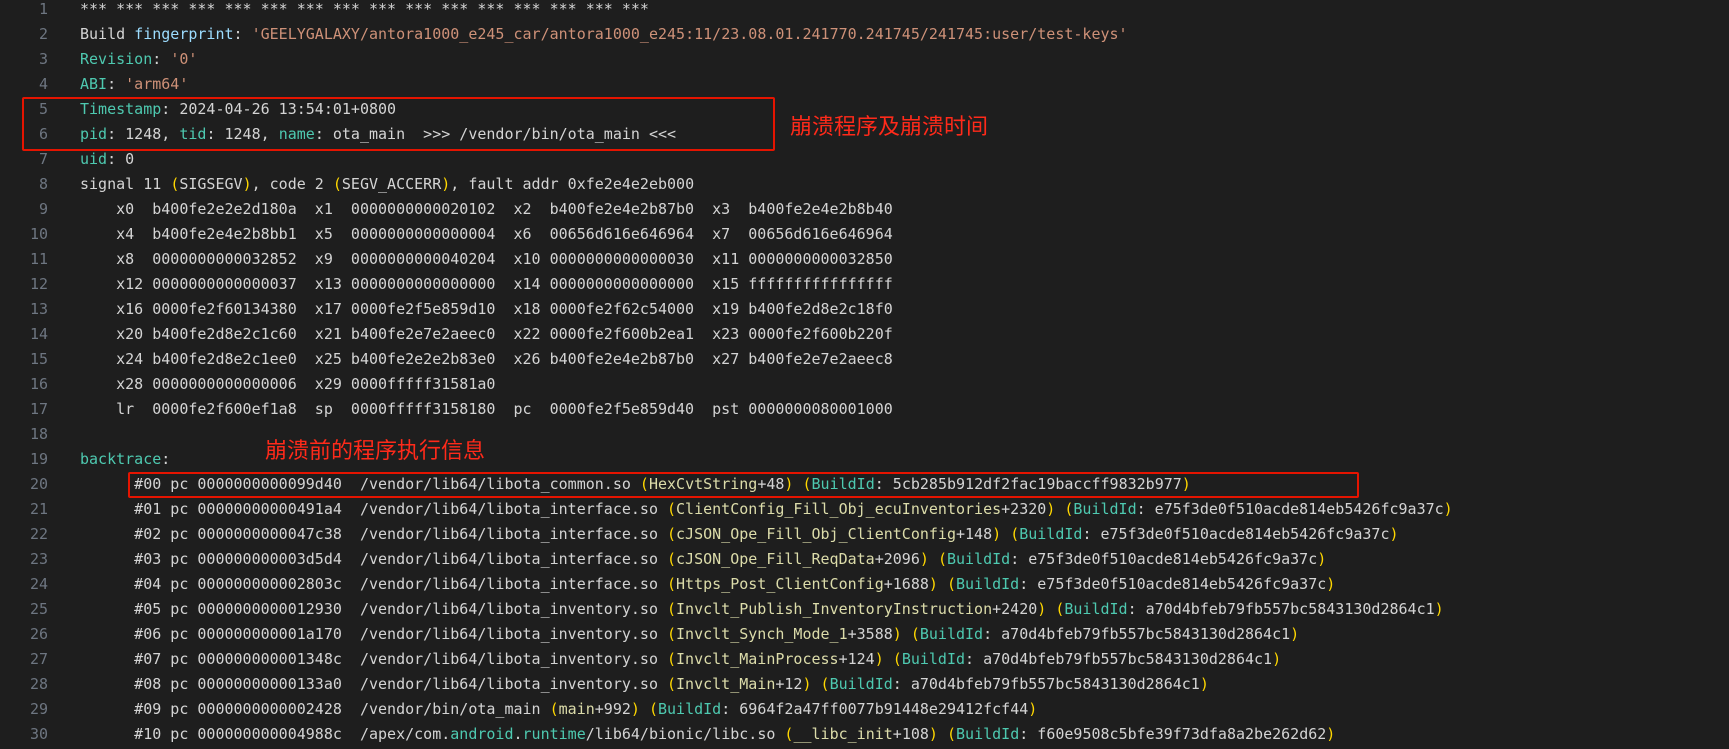  What do you see at coordinates (864, 434) in the screenshot?
I see `code-line: 18` at bounding box center [864, 434].